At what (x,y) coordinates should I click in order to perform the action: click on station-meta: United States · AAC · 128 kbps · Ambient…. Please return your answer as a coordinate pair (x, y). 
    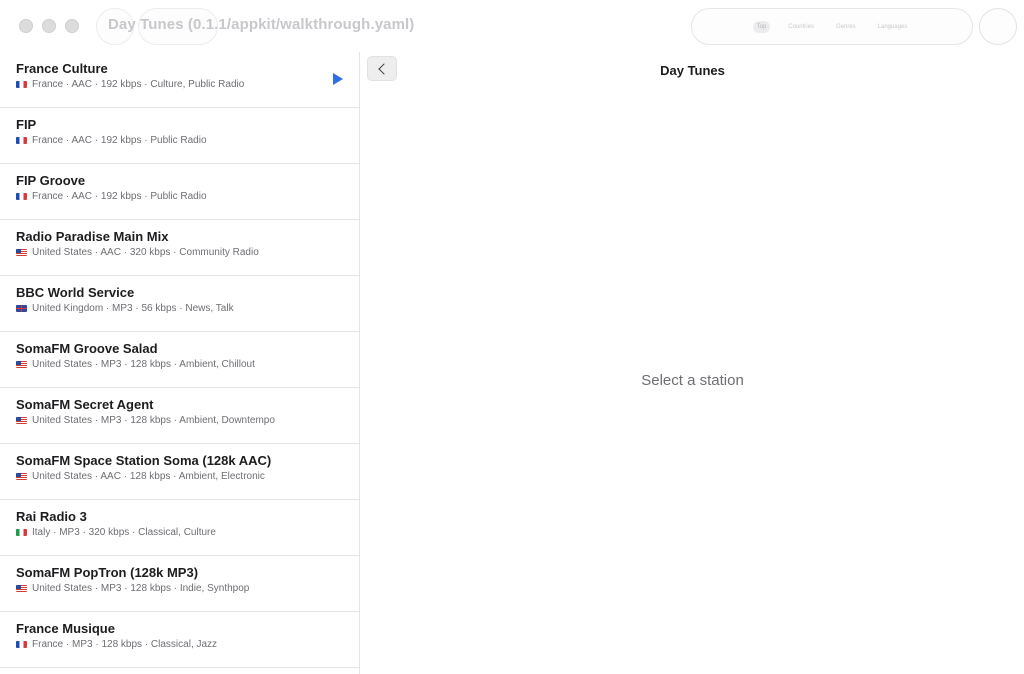
    Looking at the image, I should click on (140, 476).